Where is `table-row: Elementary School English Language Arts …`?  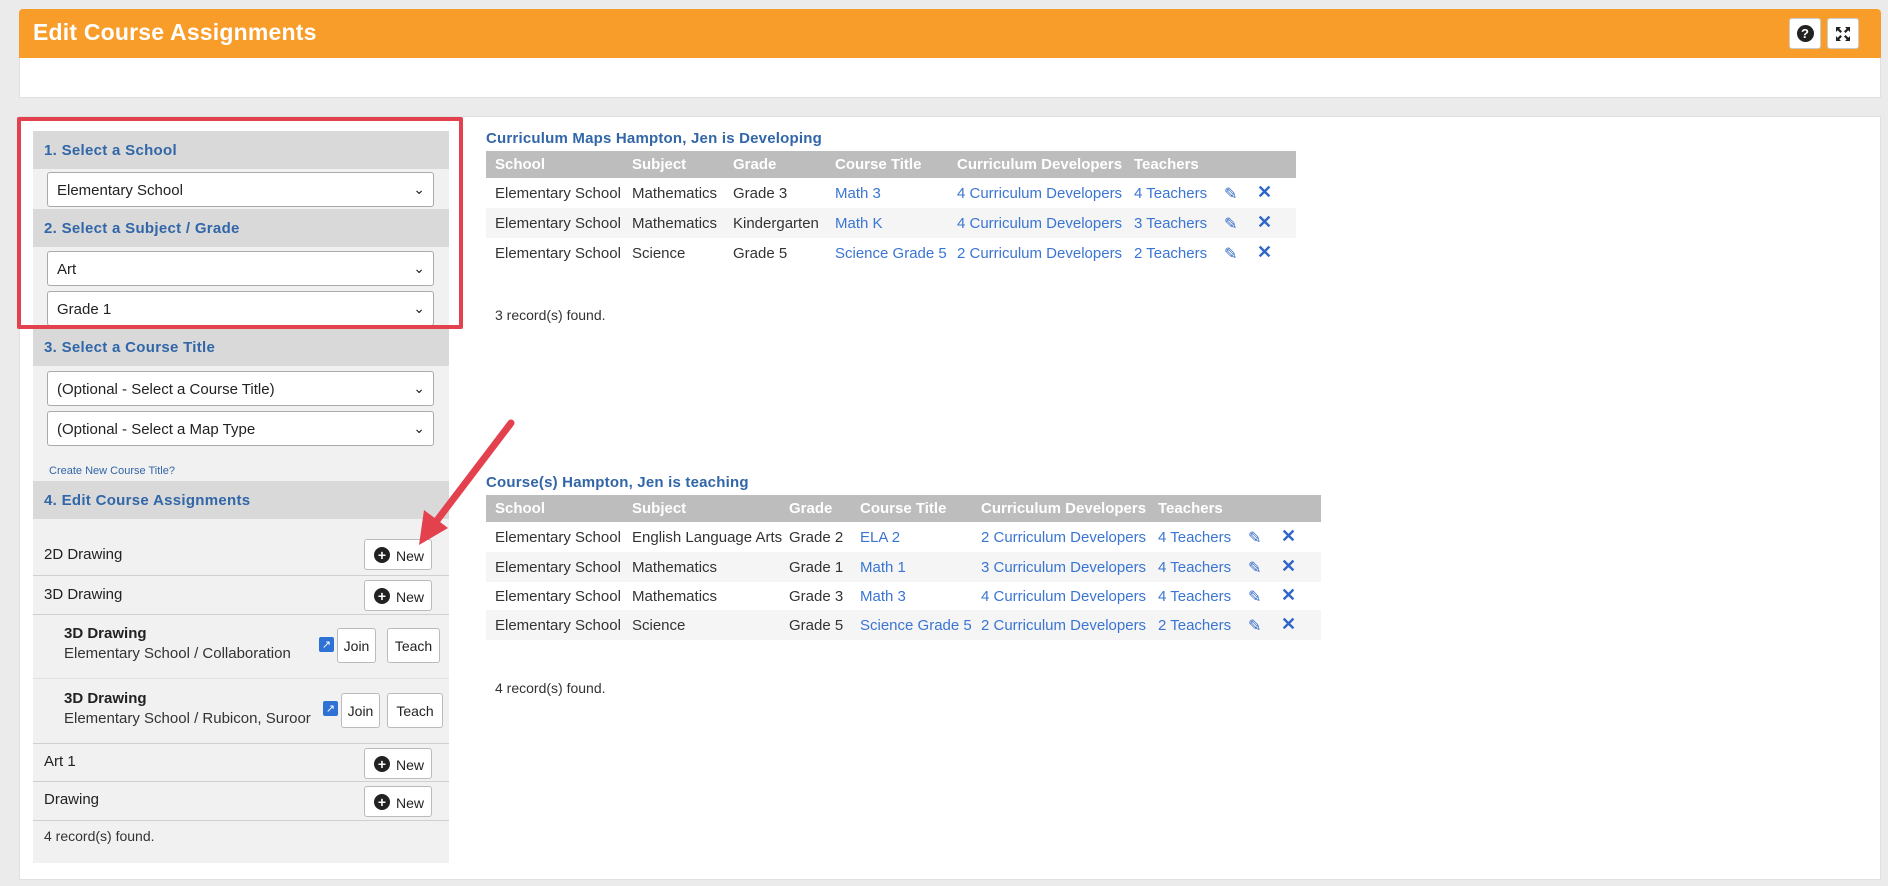 table-row: Elementary School English Language Arts … is located at coordinates (903, 537).